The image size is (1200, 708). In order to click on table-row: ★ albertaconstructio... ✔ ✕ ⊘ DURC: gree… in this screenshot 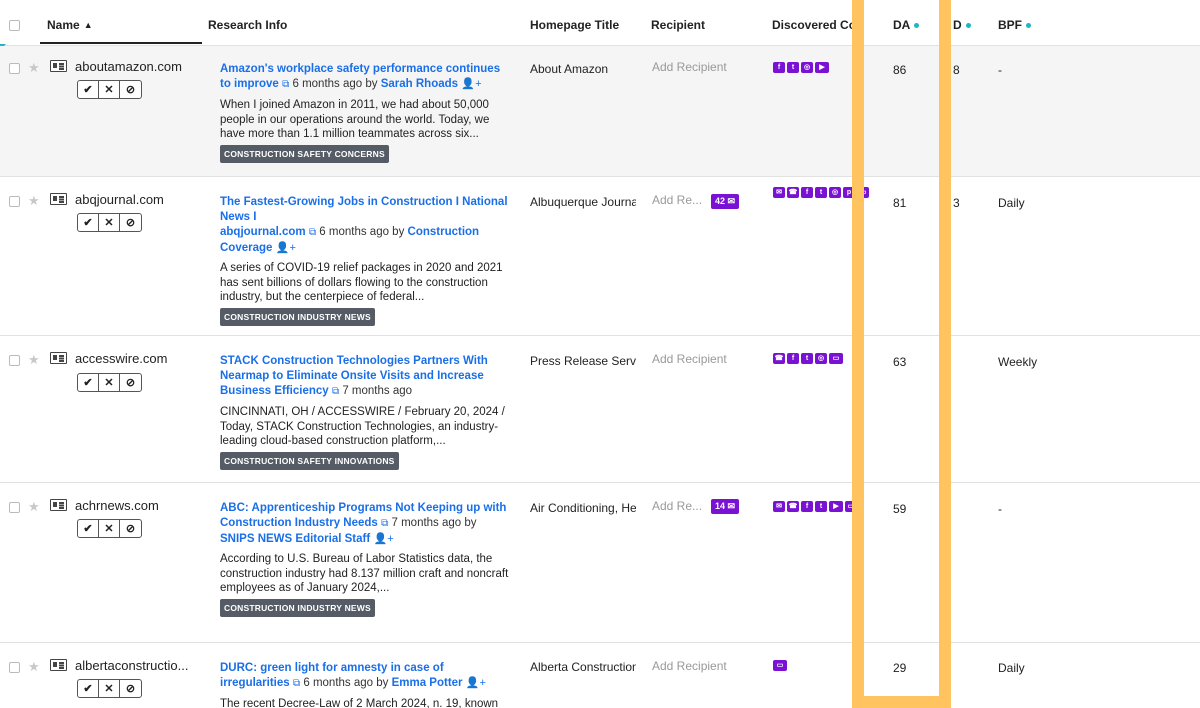, I will do `click(600, 675)`.